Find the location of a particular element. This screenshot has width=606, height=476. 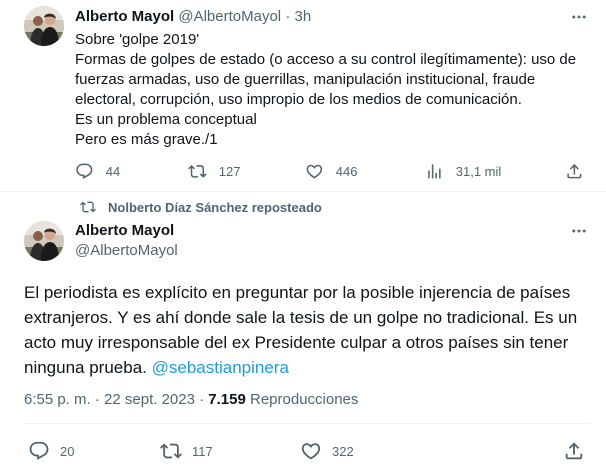

like-button: 446 is located at coordinates (331, 171).